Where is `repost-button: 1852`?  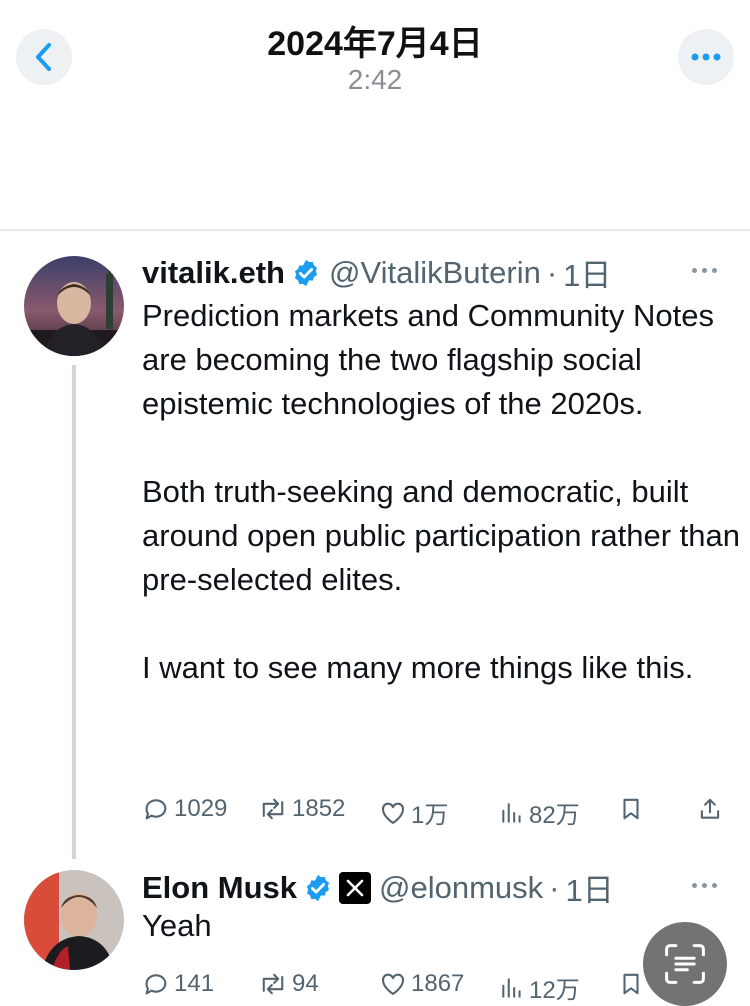
repost-button: 1852 is located at coordinates (301, 809).